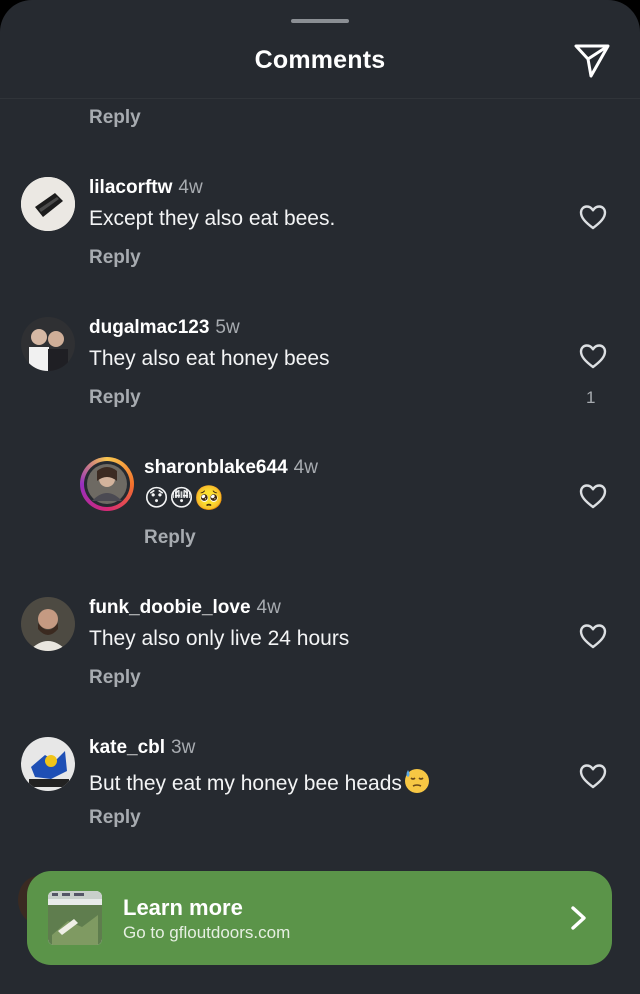  I want to click on comment-meta: kate_cbl 3w, so click(142, 748).